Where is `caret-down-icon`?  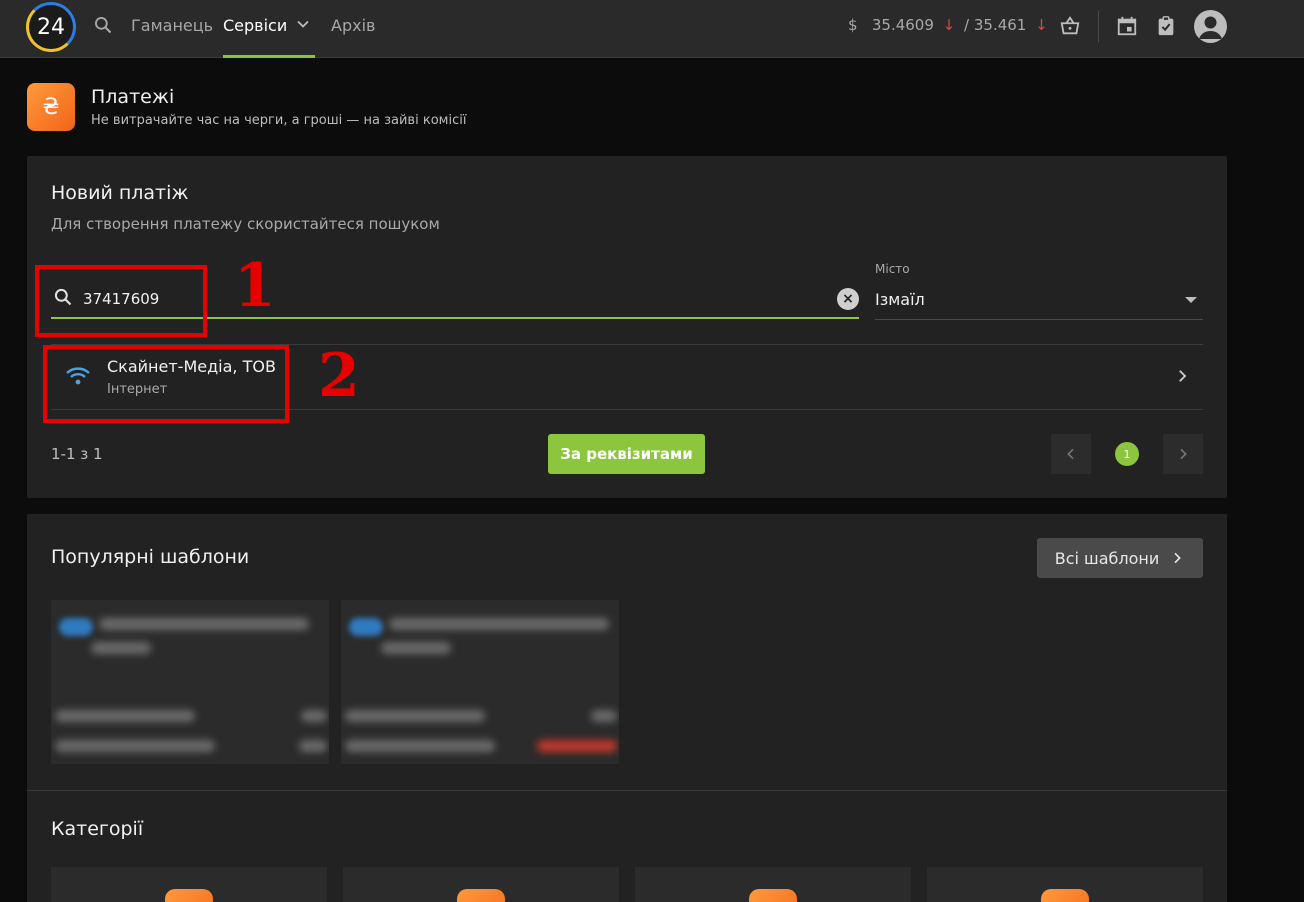
caret-down-icon is located at coordinates (1191, 300).